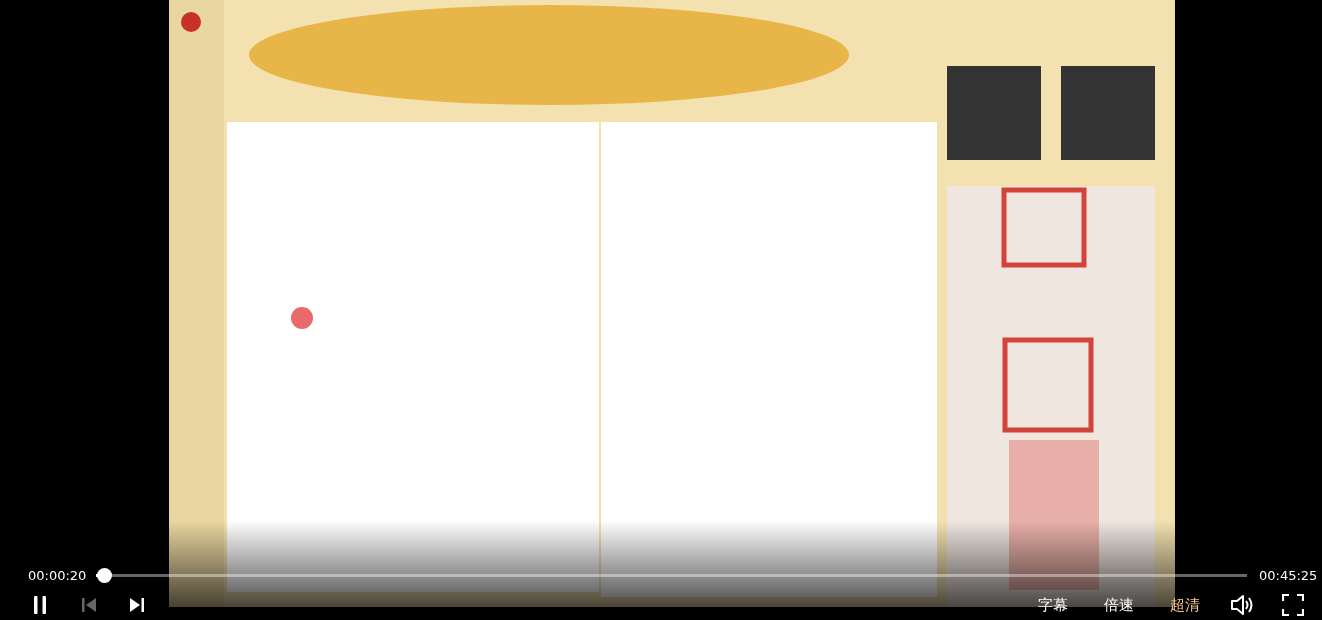 The height and width of the screenshot is (620, 1322). Describe the element at coordinates (1293, 604) in the screenshot. I see `fullscreen-icon` at that location.